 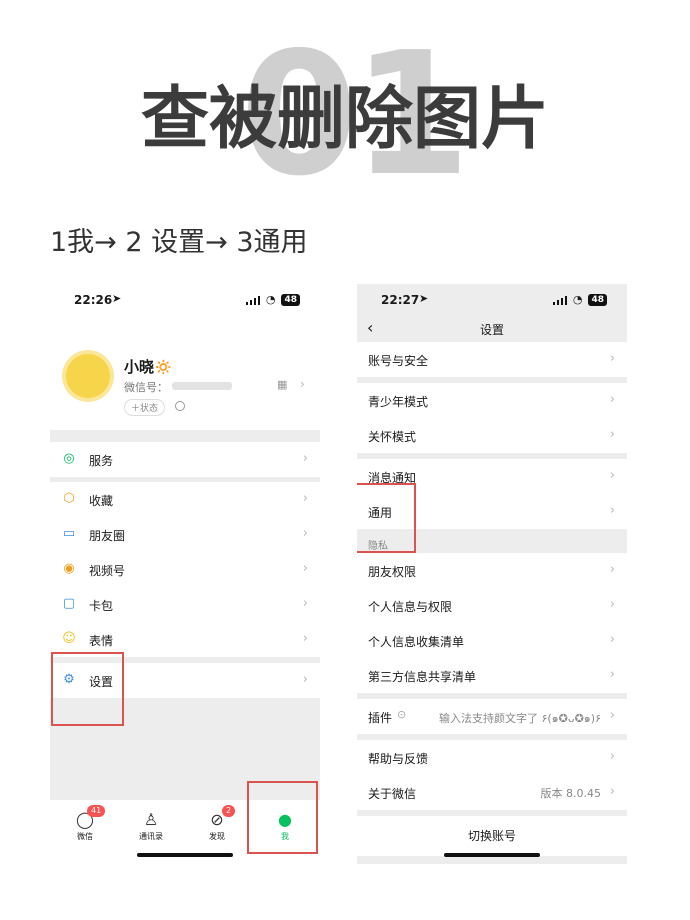 What do you see at coordinates (107, 536) in the screenshot?
I see `menu-label: 朋友圈` at bounding box center [107, 536].